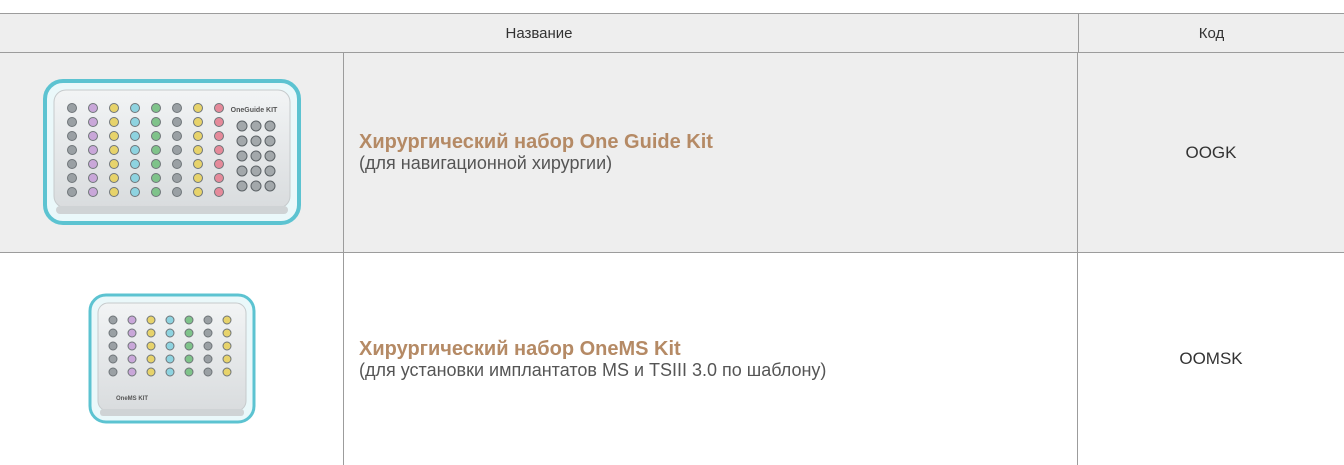 This screenshot has width=1344, height=465. I want to click on product-image-cell: OneGuide KIT, so click(172, 152).